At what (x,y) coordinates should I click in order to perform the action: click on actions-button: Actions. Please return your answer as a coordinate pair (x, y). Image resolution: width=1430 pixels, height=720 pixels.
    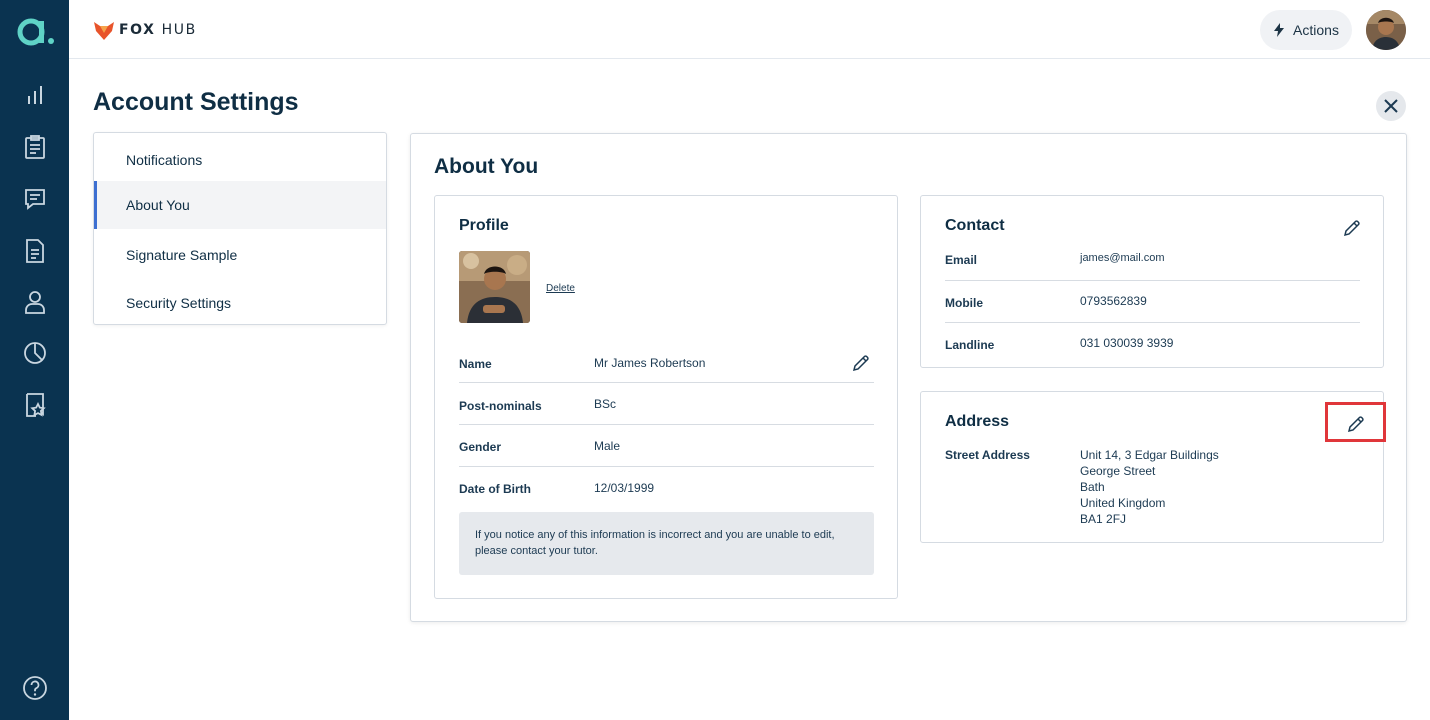
    Looking at the image, I should click on (1306, 30).